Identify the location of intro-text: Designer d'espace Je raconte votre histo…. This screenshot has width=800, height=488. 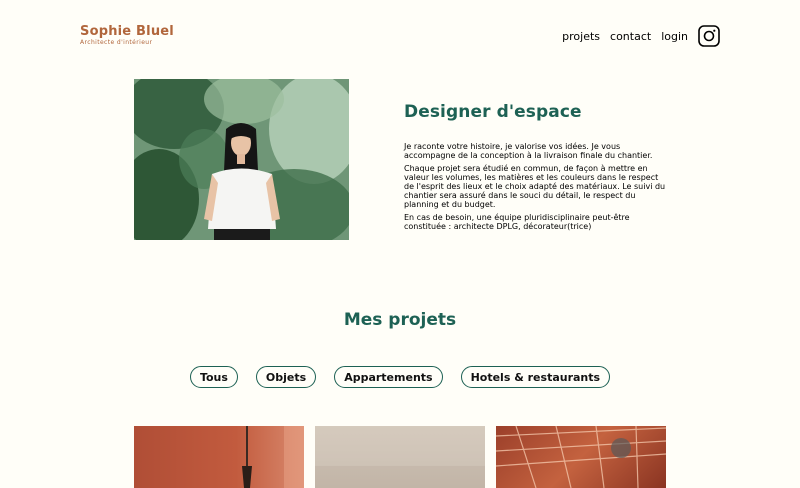
(537, 168).